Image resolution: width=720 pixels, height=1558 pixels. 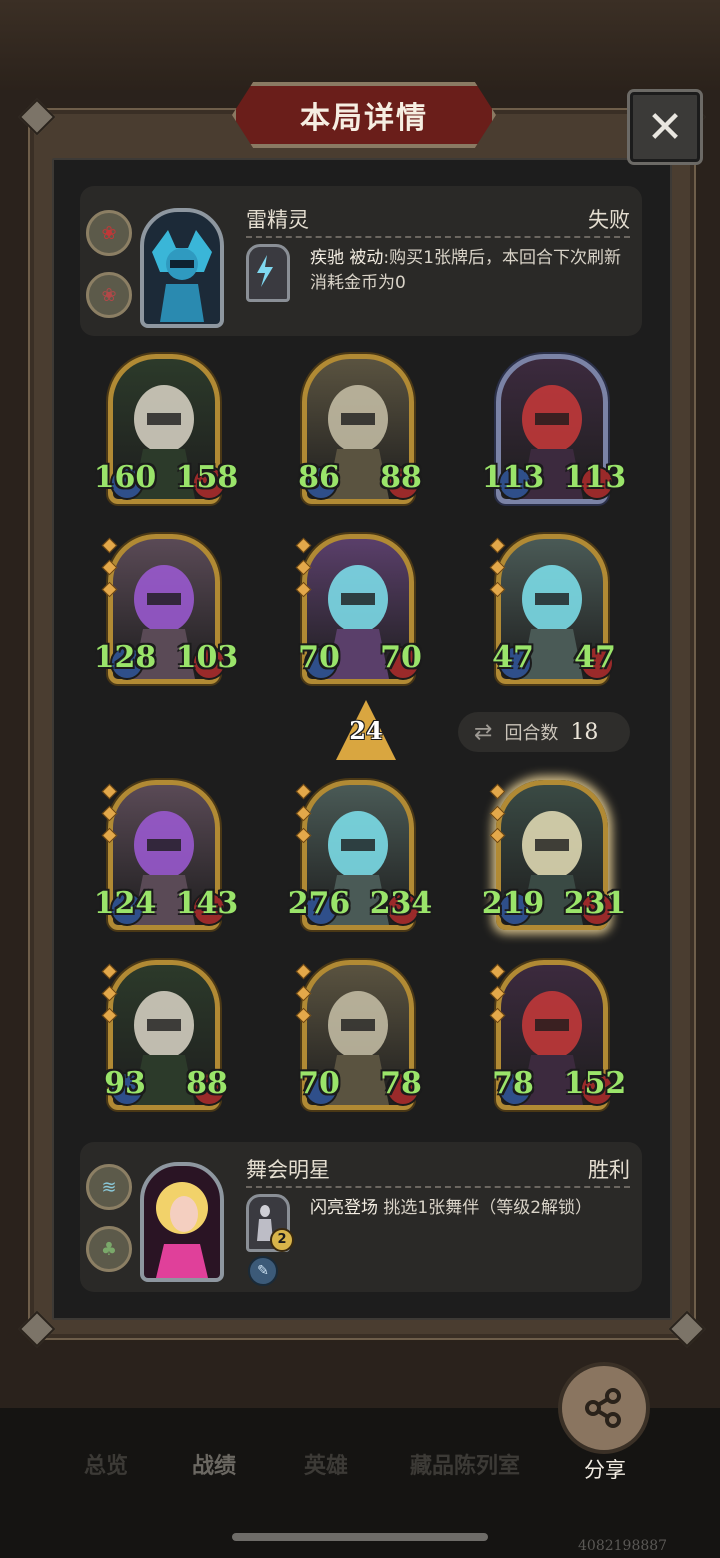 What do you see at coordinates (125, 657) in the screenshot?
I see `attack-value: 128` at bounding box center [125, 657].